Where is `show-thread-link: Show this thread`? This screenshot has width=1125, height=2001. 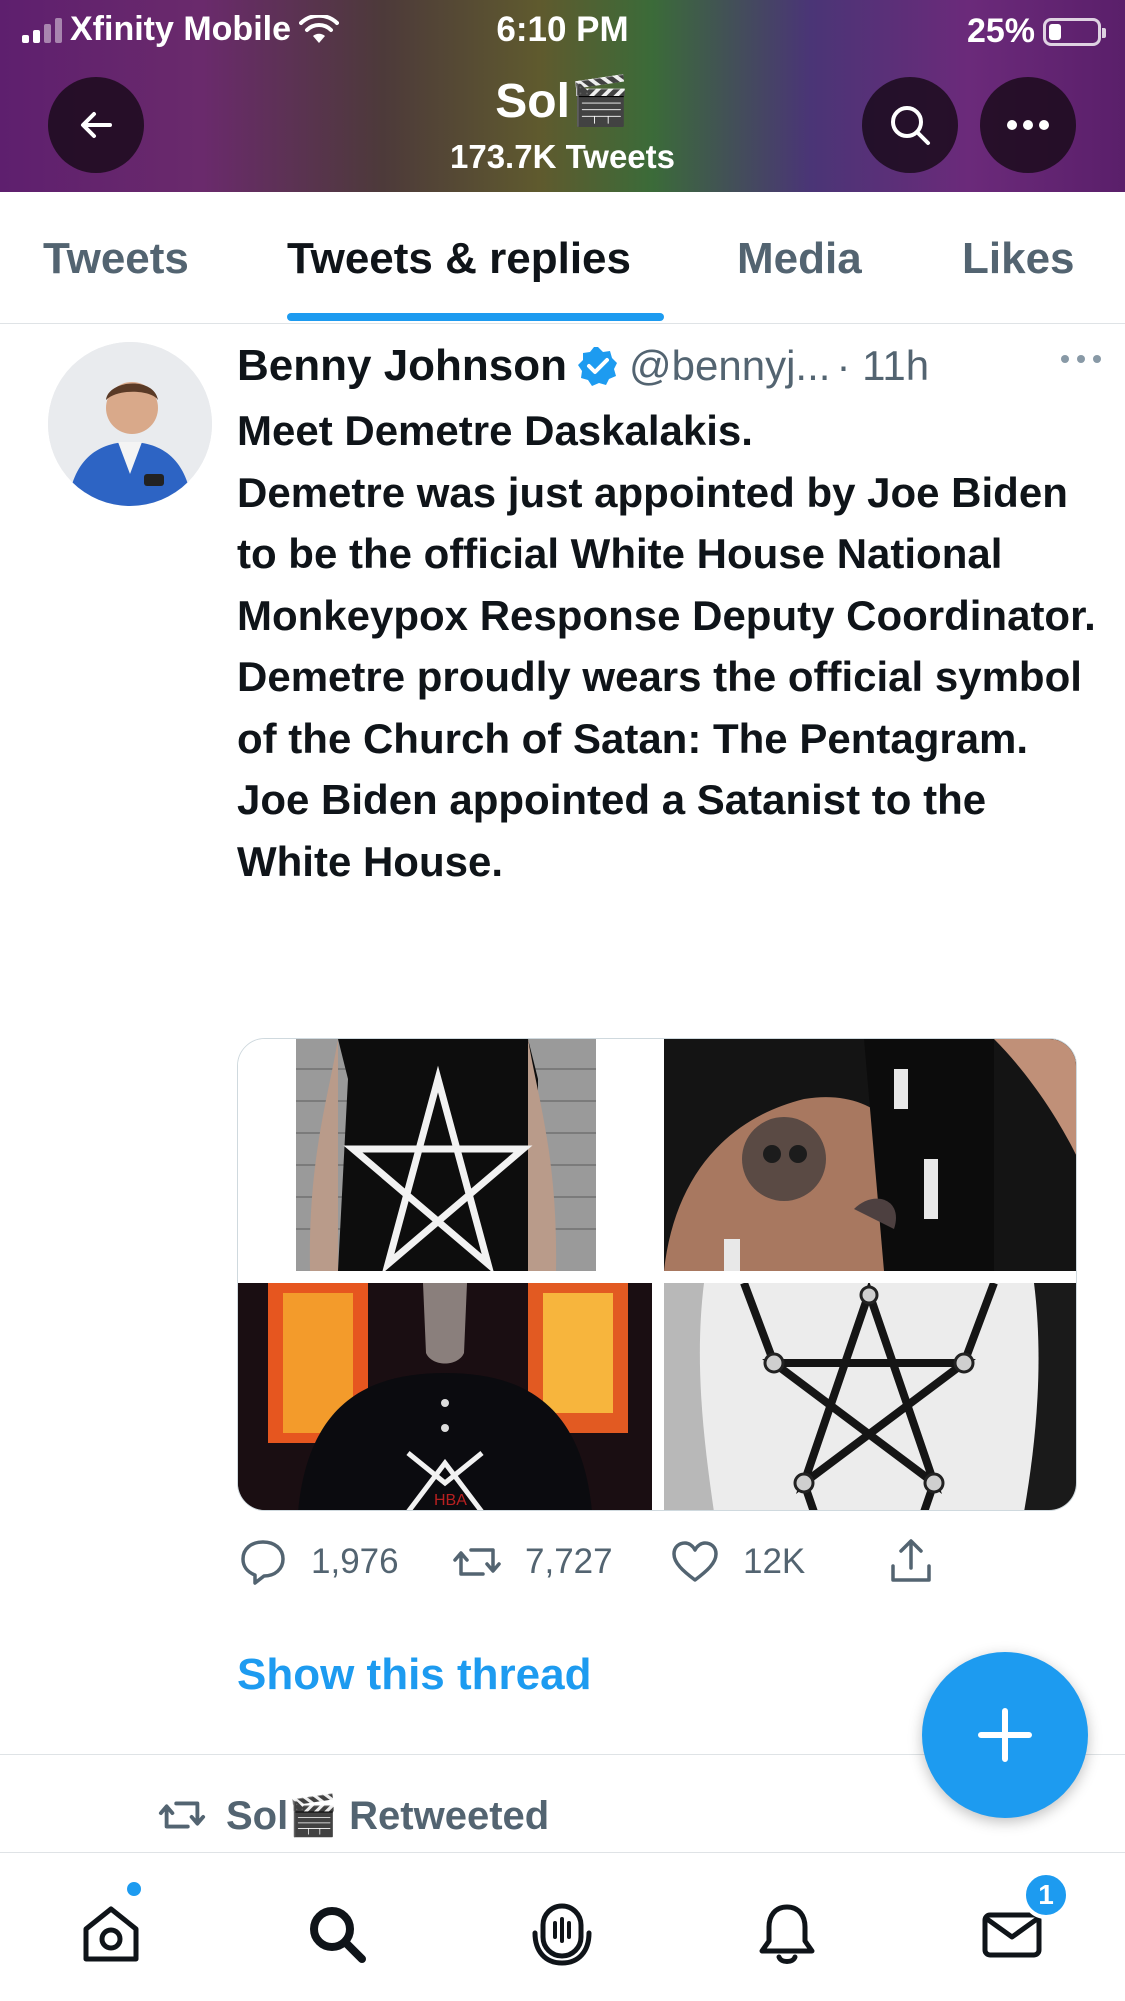
show-thread-link: Show this thread is located at coordinates (414, 1675).